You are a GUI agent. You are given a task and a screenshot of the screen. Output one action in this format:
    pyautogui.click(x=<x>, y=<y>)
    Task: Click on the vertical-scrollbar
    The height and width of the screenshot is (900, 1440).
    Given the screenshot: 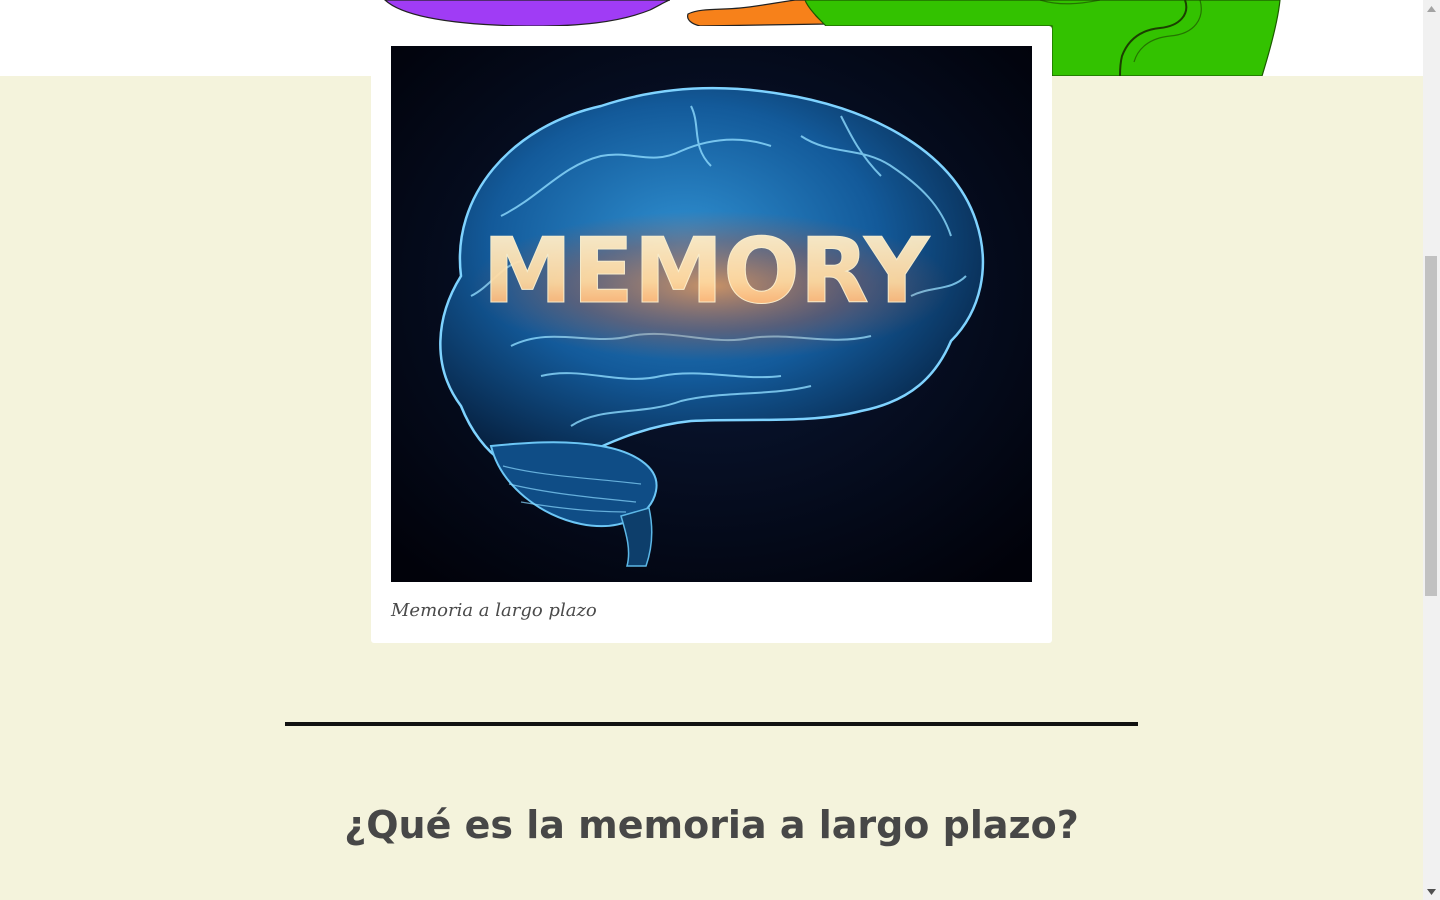 What is the action you would take?
    pyautogui.click(x=1431, y=450)
    